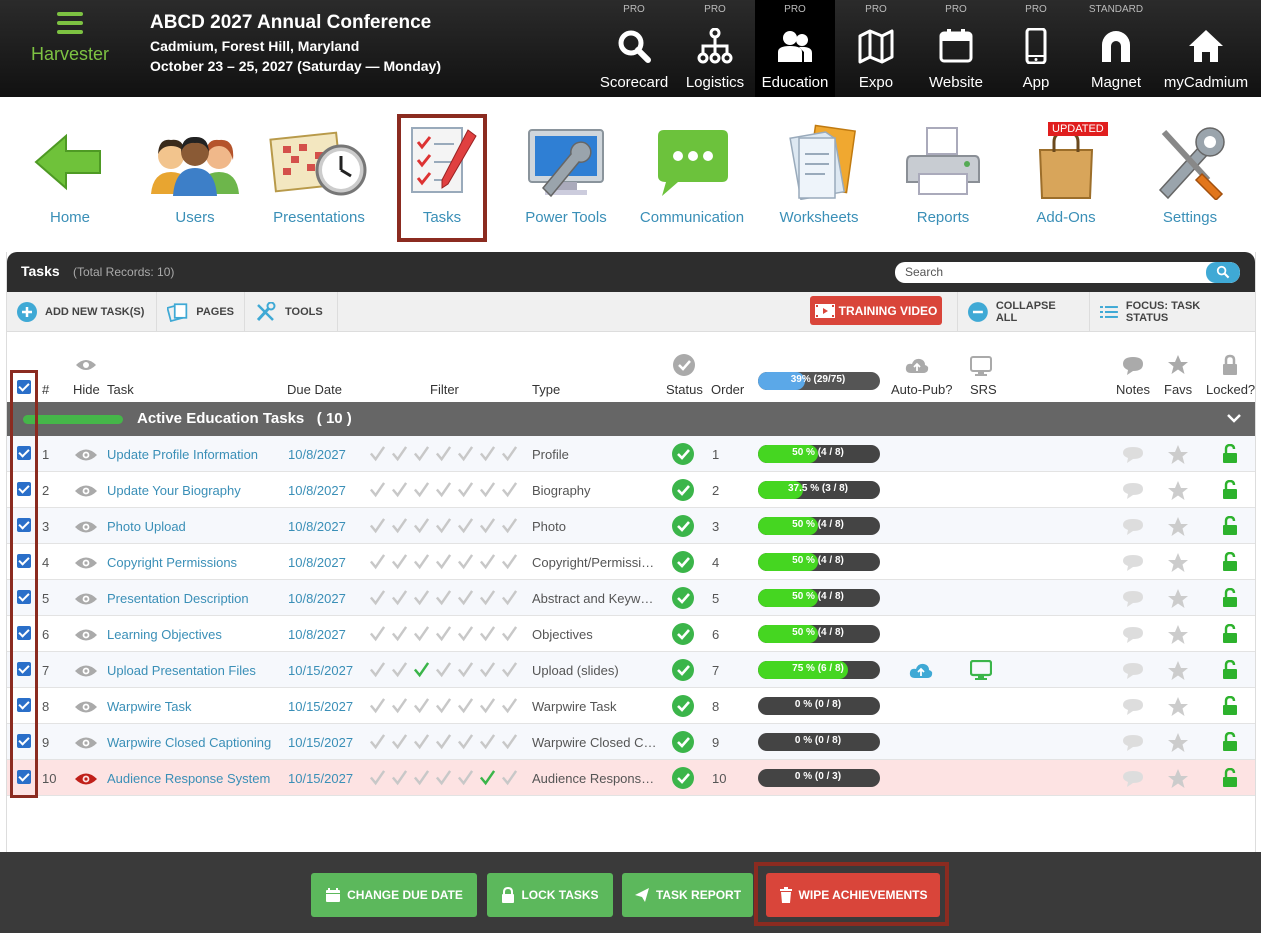  What do you see at coordinates (550, 895) in the screenshot?
I see `lock-tasks-button: LOCK TASKS` at bounding box center [550, 895].